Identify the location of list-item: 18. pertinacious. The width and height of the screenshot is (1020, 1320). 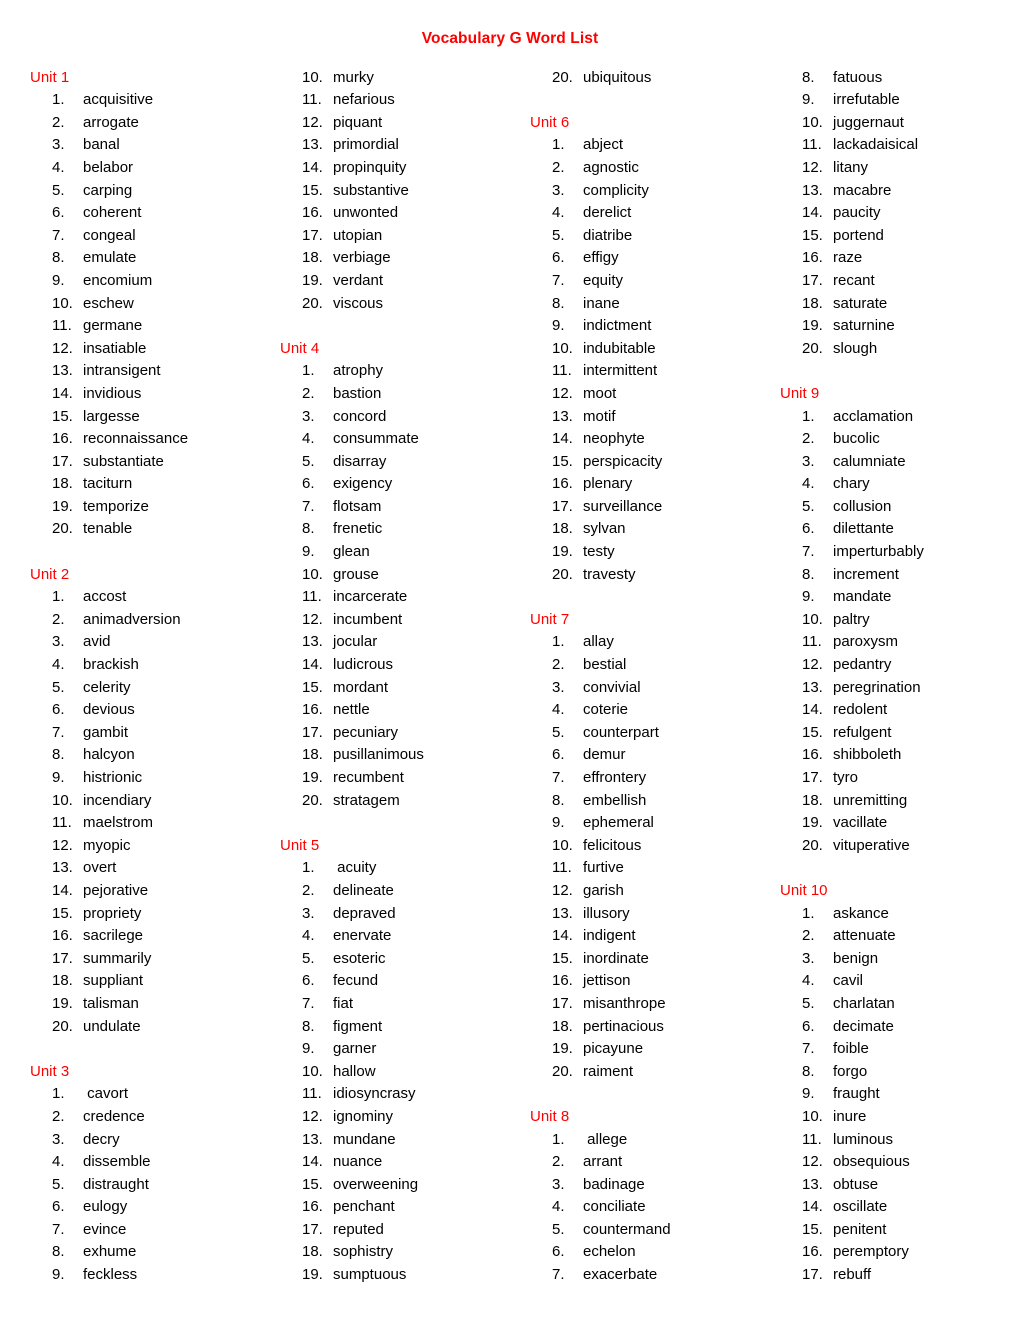
(641, 1027).